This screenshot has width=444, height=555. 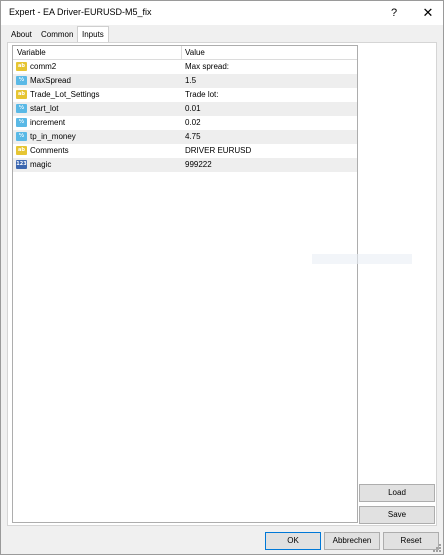 I want to click on title-bar: Expert - EA Driver-EURUSD-M5_fix ? ✕, so click(x=222, y=13).